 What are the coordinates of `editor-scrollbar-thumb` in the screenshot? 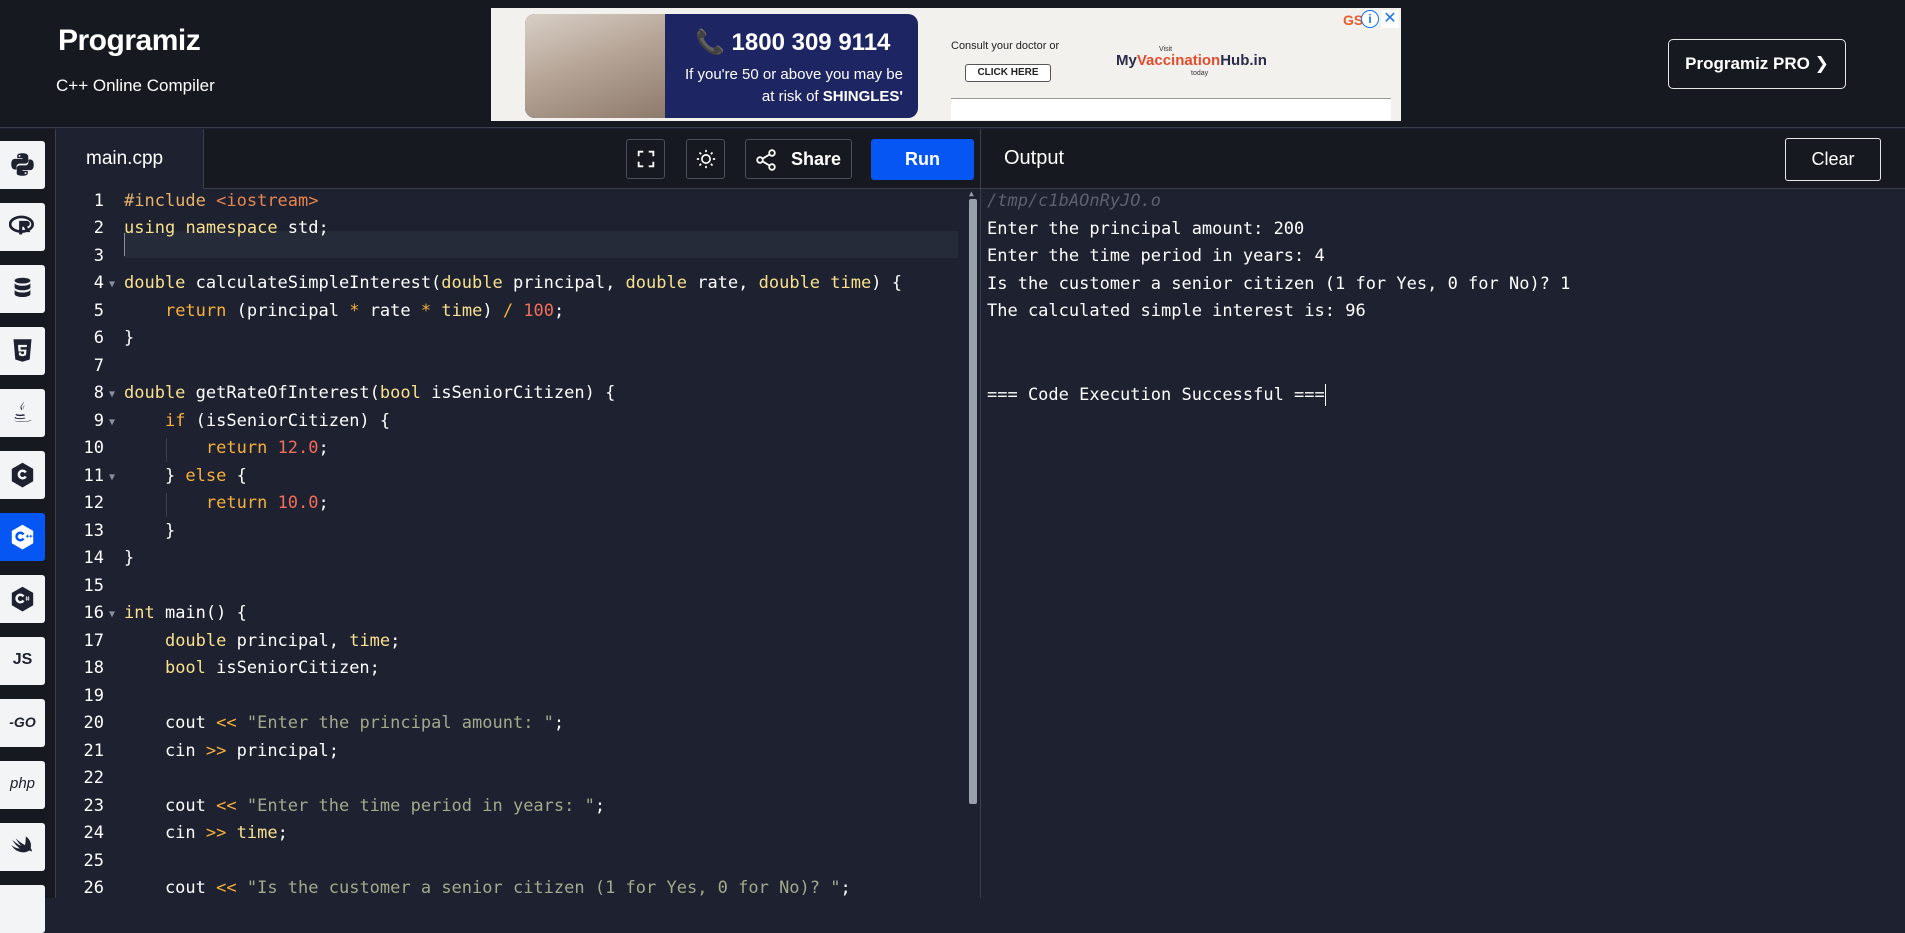 It's located at (973, 501).